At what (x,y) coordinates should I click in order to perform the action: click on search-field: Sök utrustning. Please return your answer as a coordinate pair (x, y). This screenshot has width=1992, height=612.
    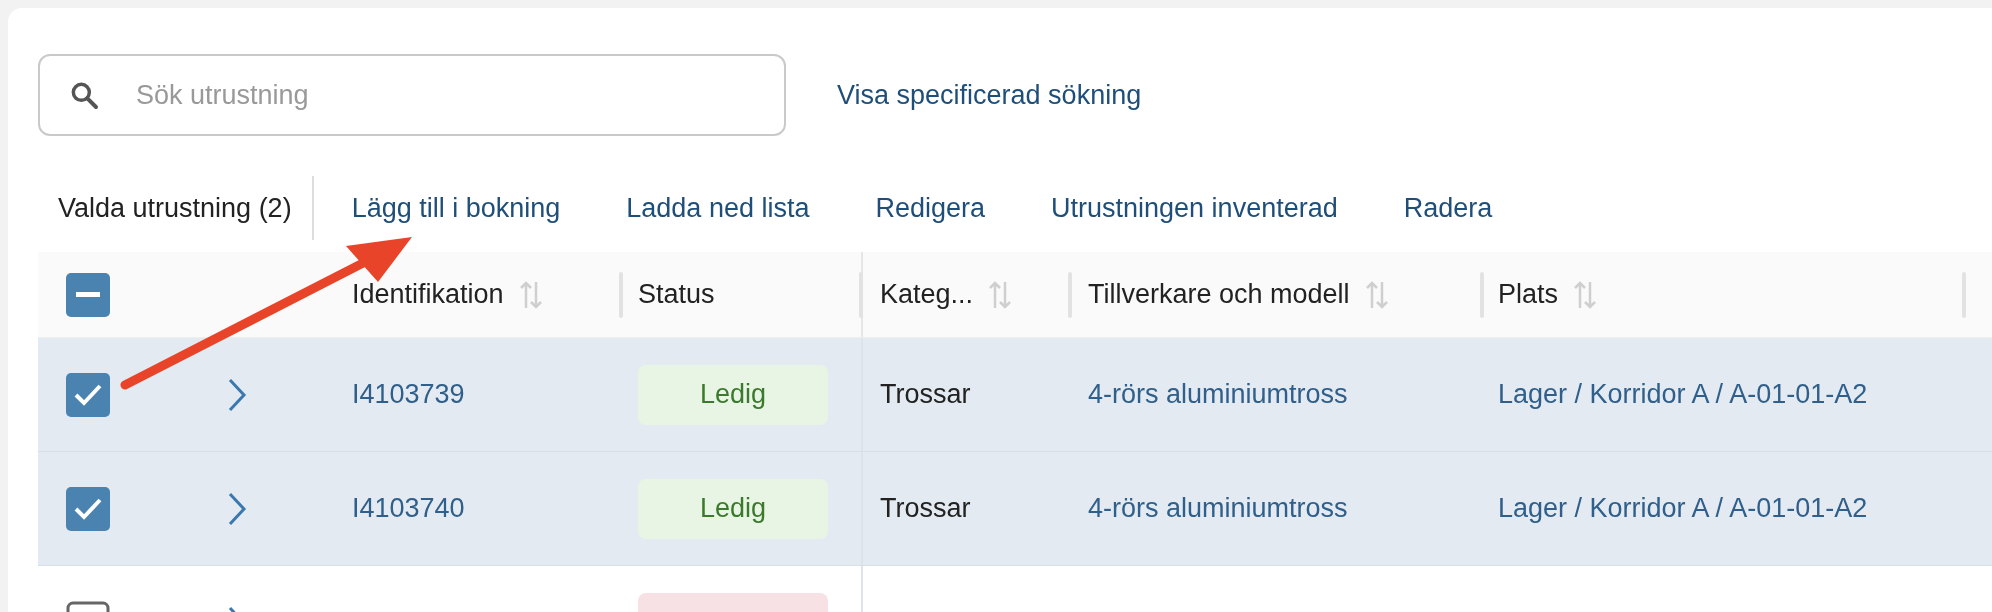
    Looking at the image, I should click on (412, 95).